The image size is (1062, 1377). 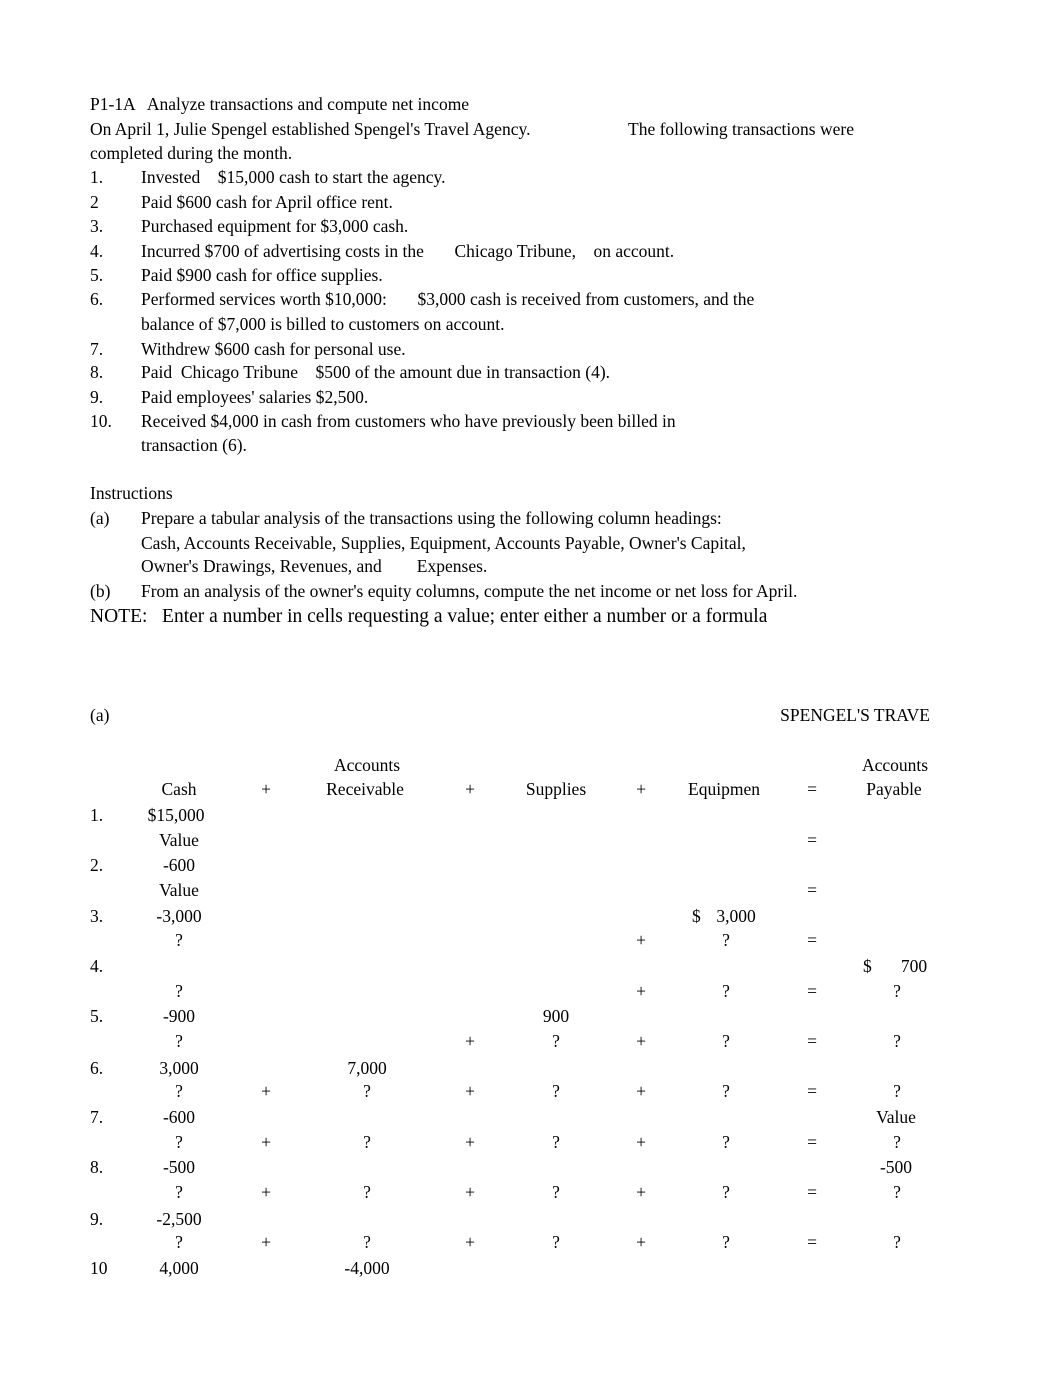 I want to click on accounts-payable-cell: 700, so click(x=914, y=966).